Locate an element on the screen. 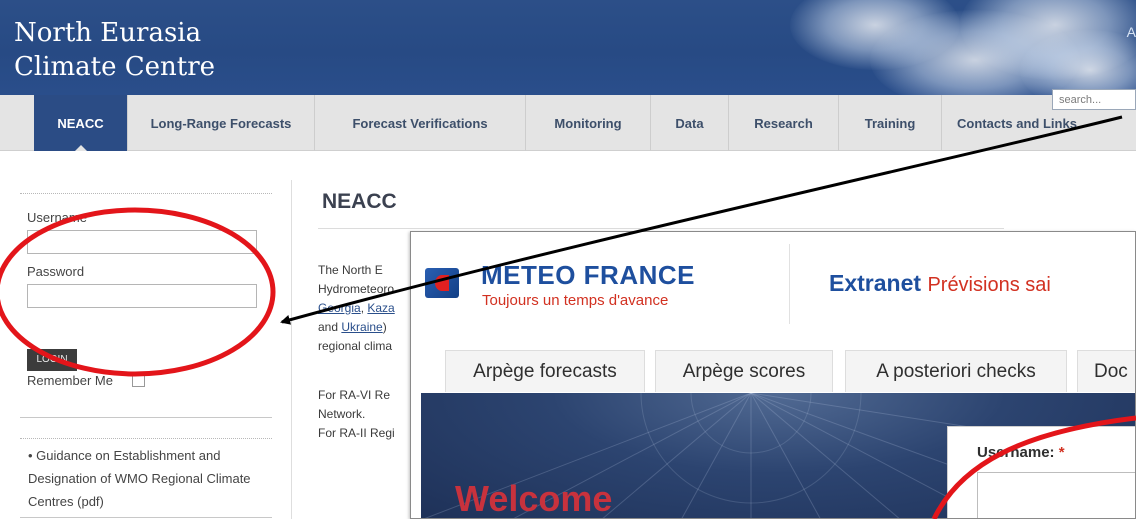 The width and height of the screenshot is (1136, 519). nav-item-data: Data is located at coordinates (690, 123).